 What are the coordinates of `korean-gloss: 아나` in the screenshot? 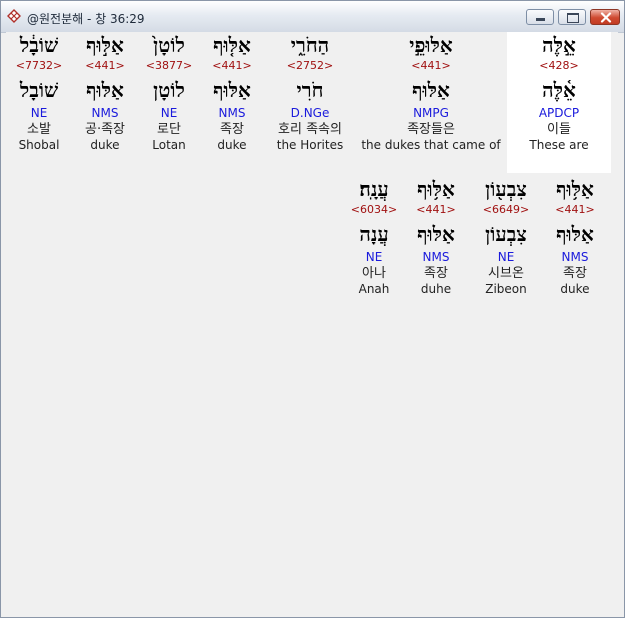 It's located at (374, 273).